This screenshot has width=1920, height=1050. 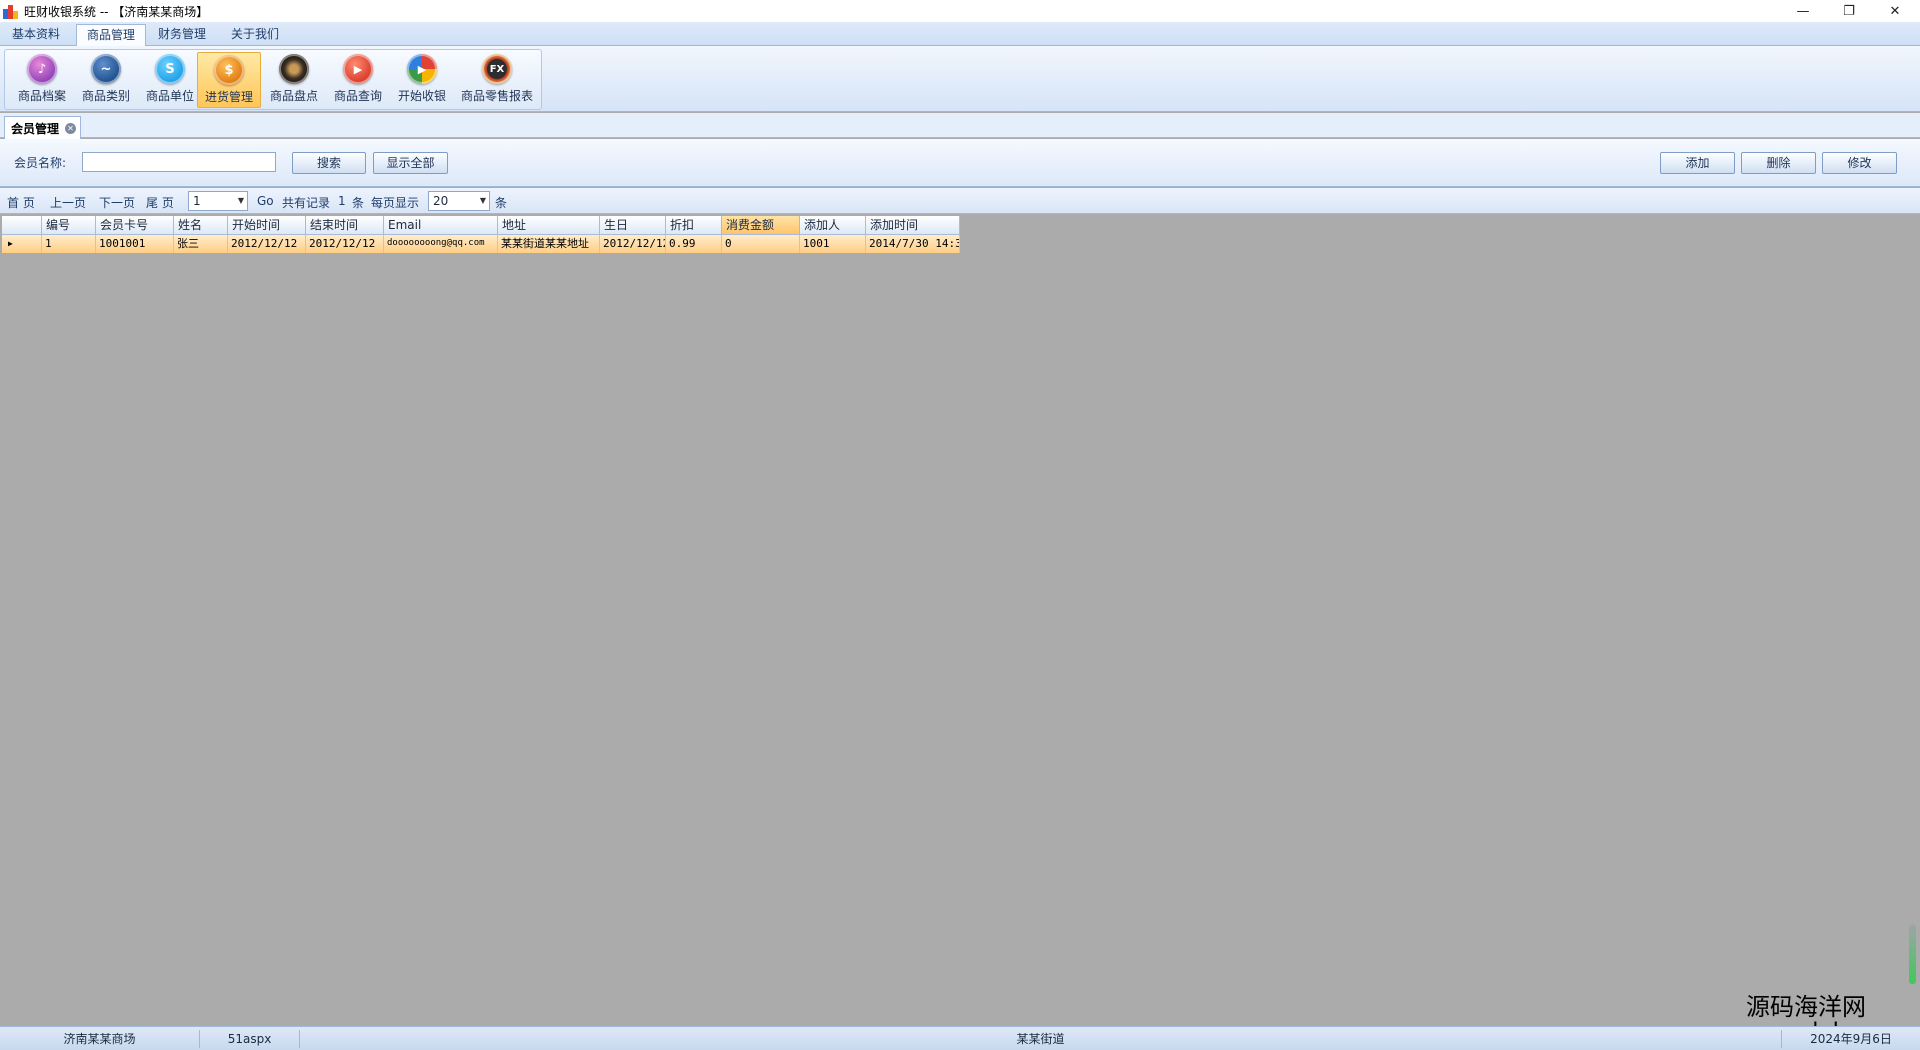 What do you see at coordinates (69, 225) in the screenshot?
I see `column-header-id: 编号` at bounding box center [69, 225].